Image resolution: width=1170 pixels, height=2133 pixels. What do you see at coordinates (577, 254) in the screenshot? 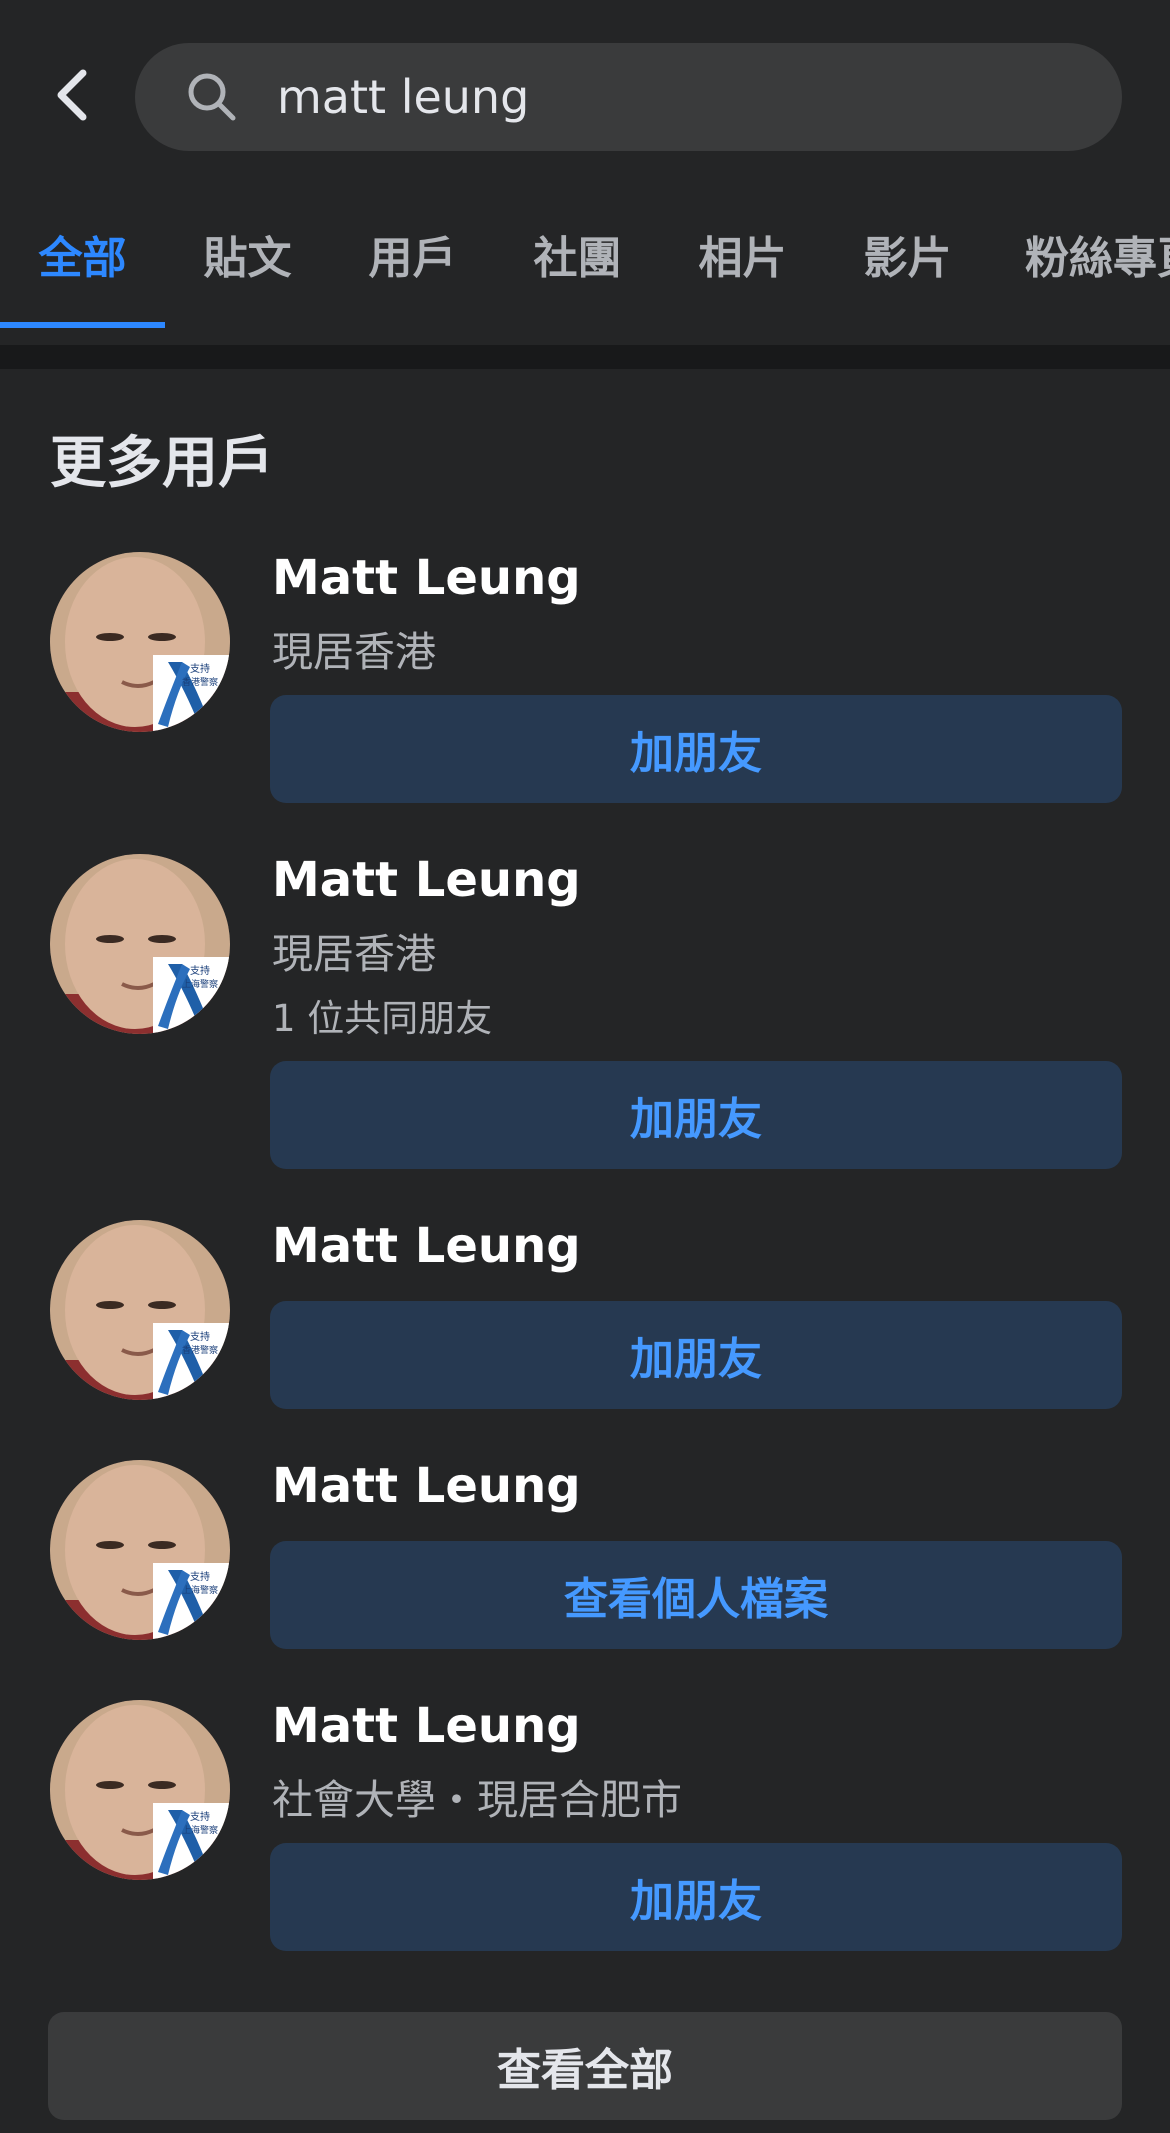
I see `tab-groups: 社團` at bounding box center [577, 254].